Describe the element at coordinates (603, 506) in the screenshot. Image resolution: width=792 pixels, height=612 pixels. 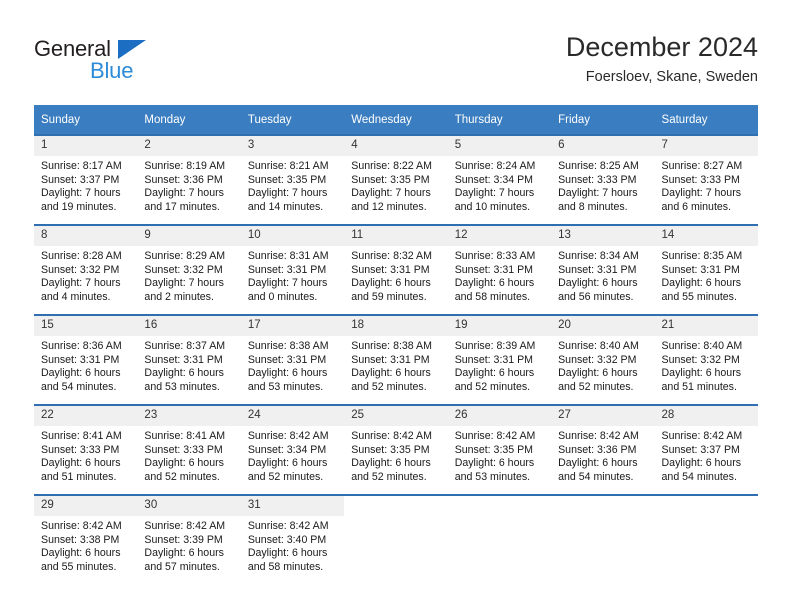
I see `day-number` at that location.